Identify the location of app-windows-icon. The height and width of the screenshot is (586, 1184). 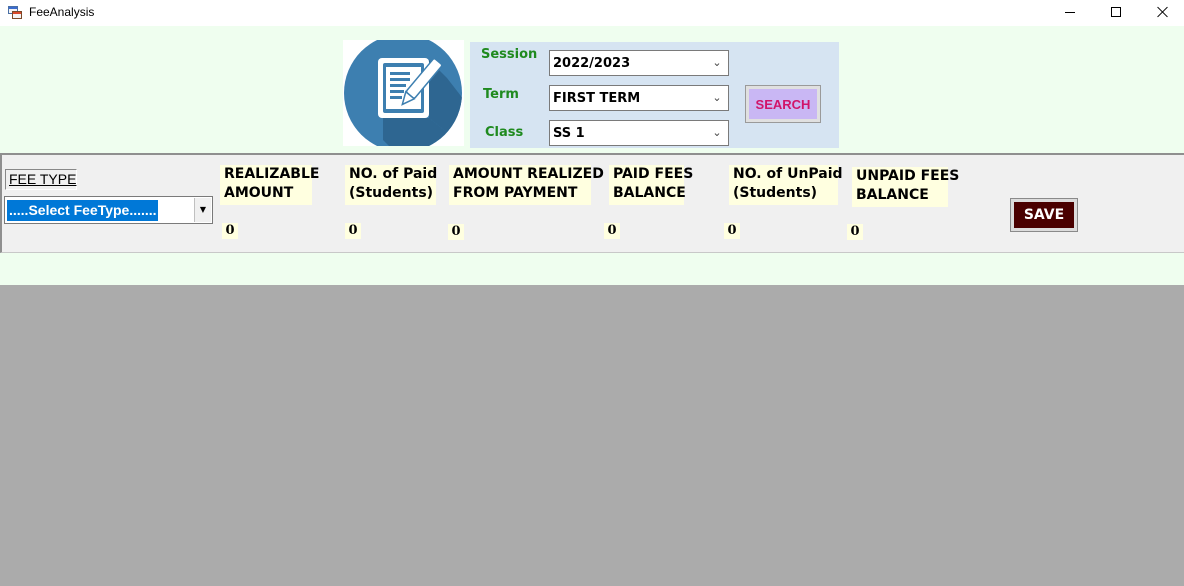
(15, 12).